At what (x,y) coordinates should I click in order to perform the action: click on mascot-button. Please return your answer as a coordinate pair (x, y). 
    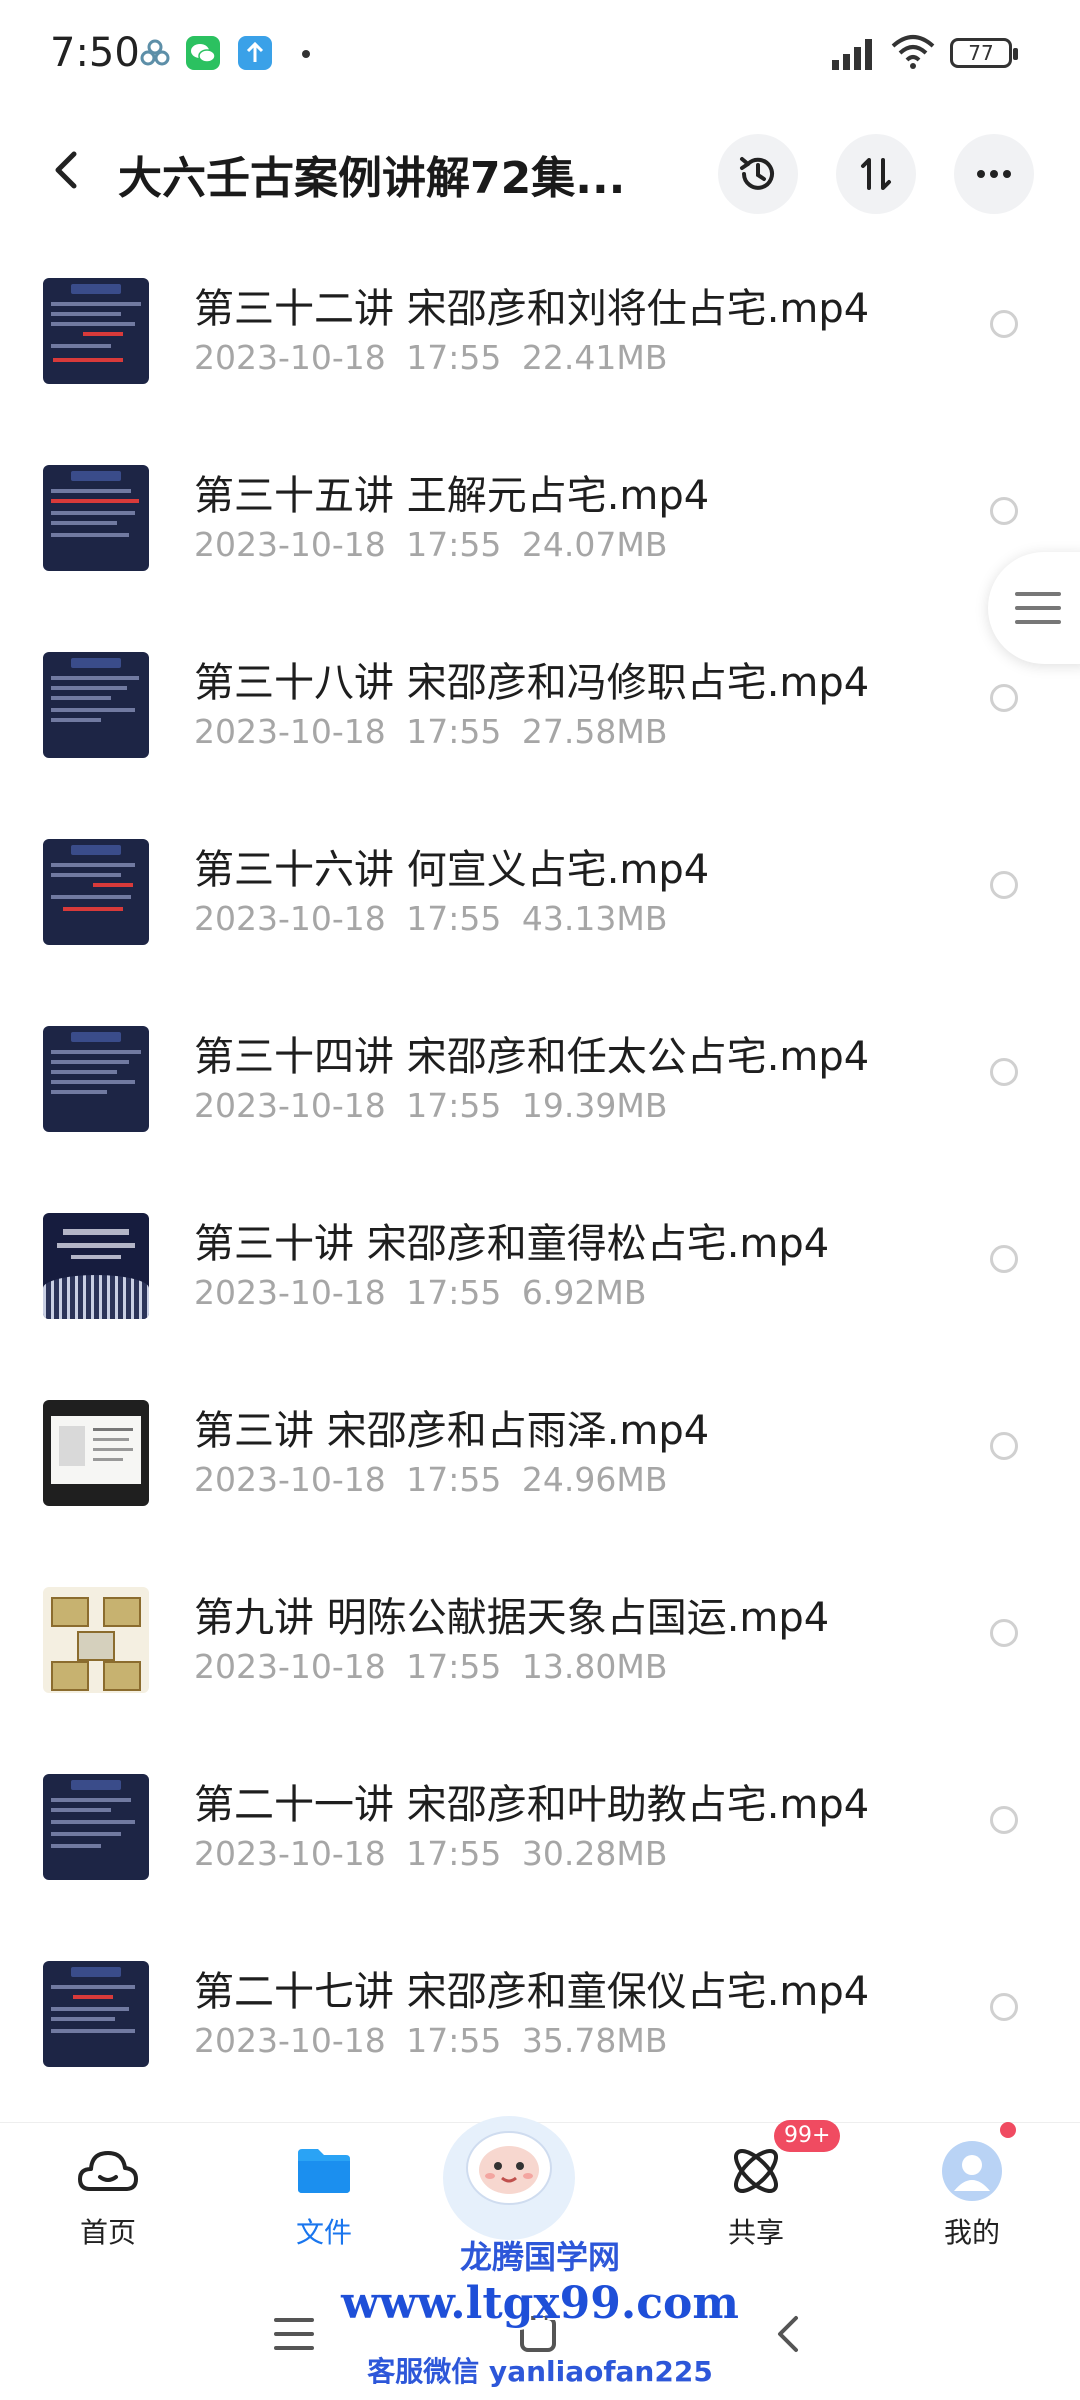
    Looking at the image, I should click on (509, 2173).